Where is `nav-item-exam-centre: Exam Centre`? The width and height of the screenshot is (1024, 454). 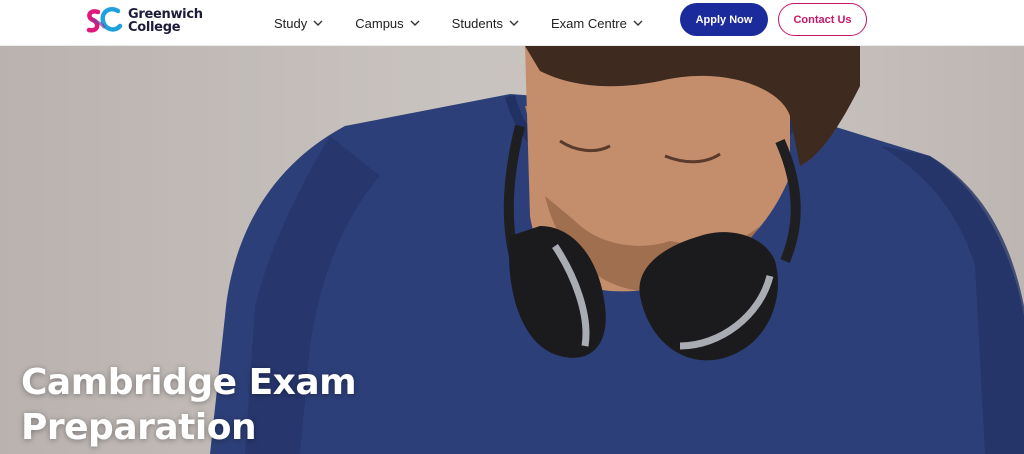
nav-item-exam-centre: Exam Centre is located at coordinates (597, 23).